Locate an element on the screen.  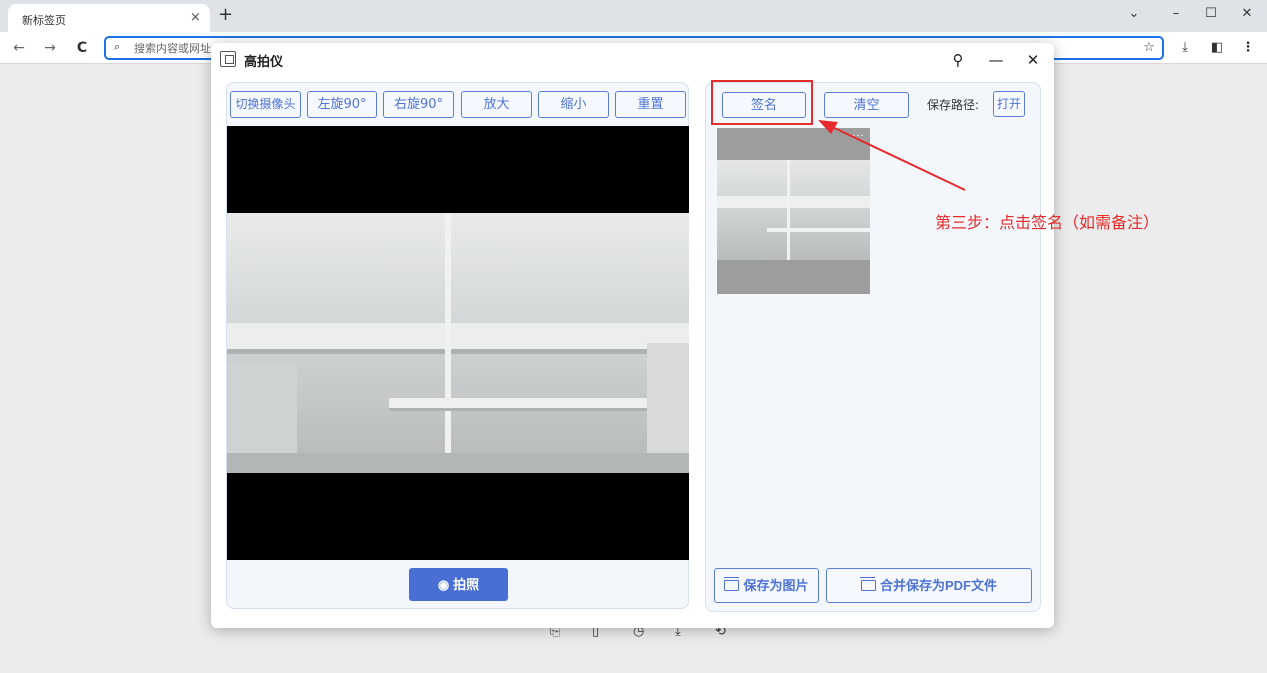
browser-tab-bar: 新标签页 × + ⌄ – ☐ ✕ is located at coordinates (633, 16).